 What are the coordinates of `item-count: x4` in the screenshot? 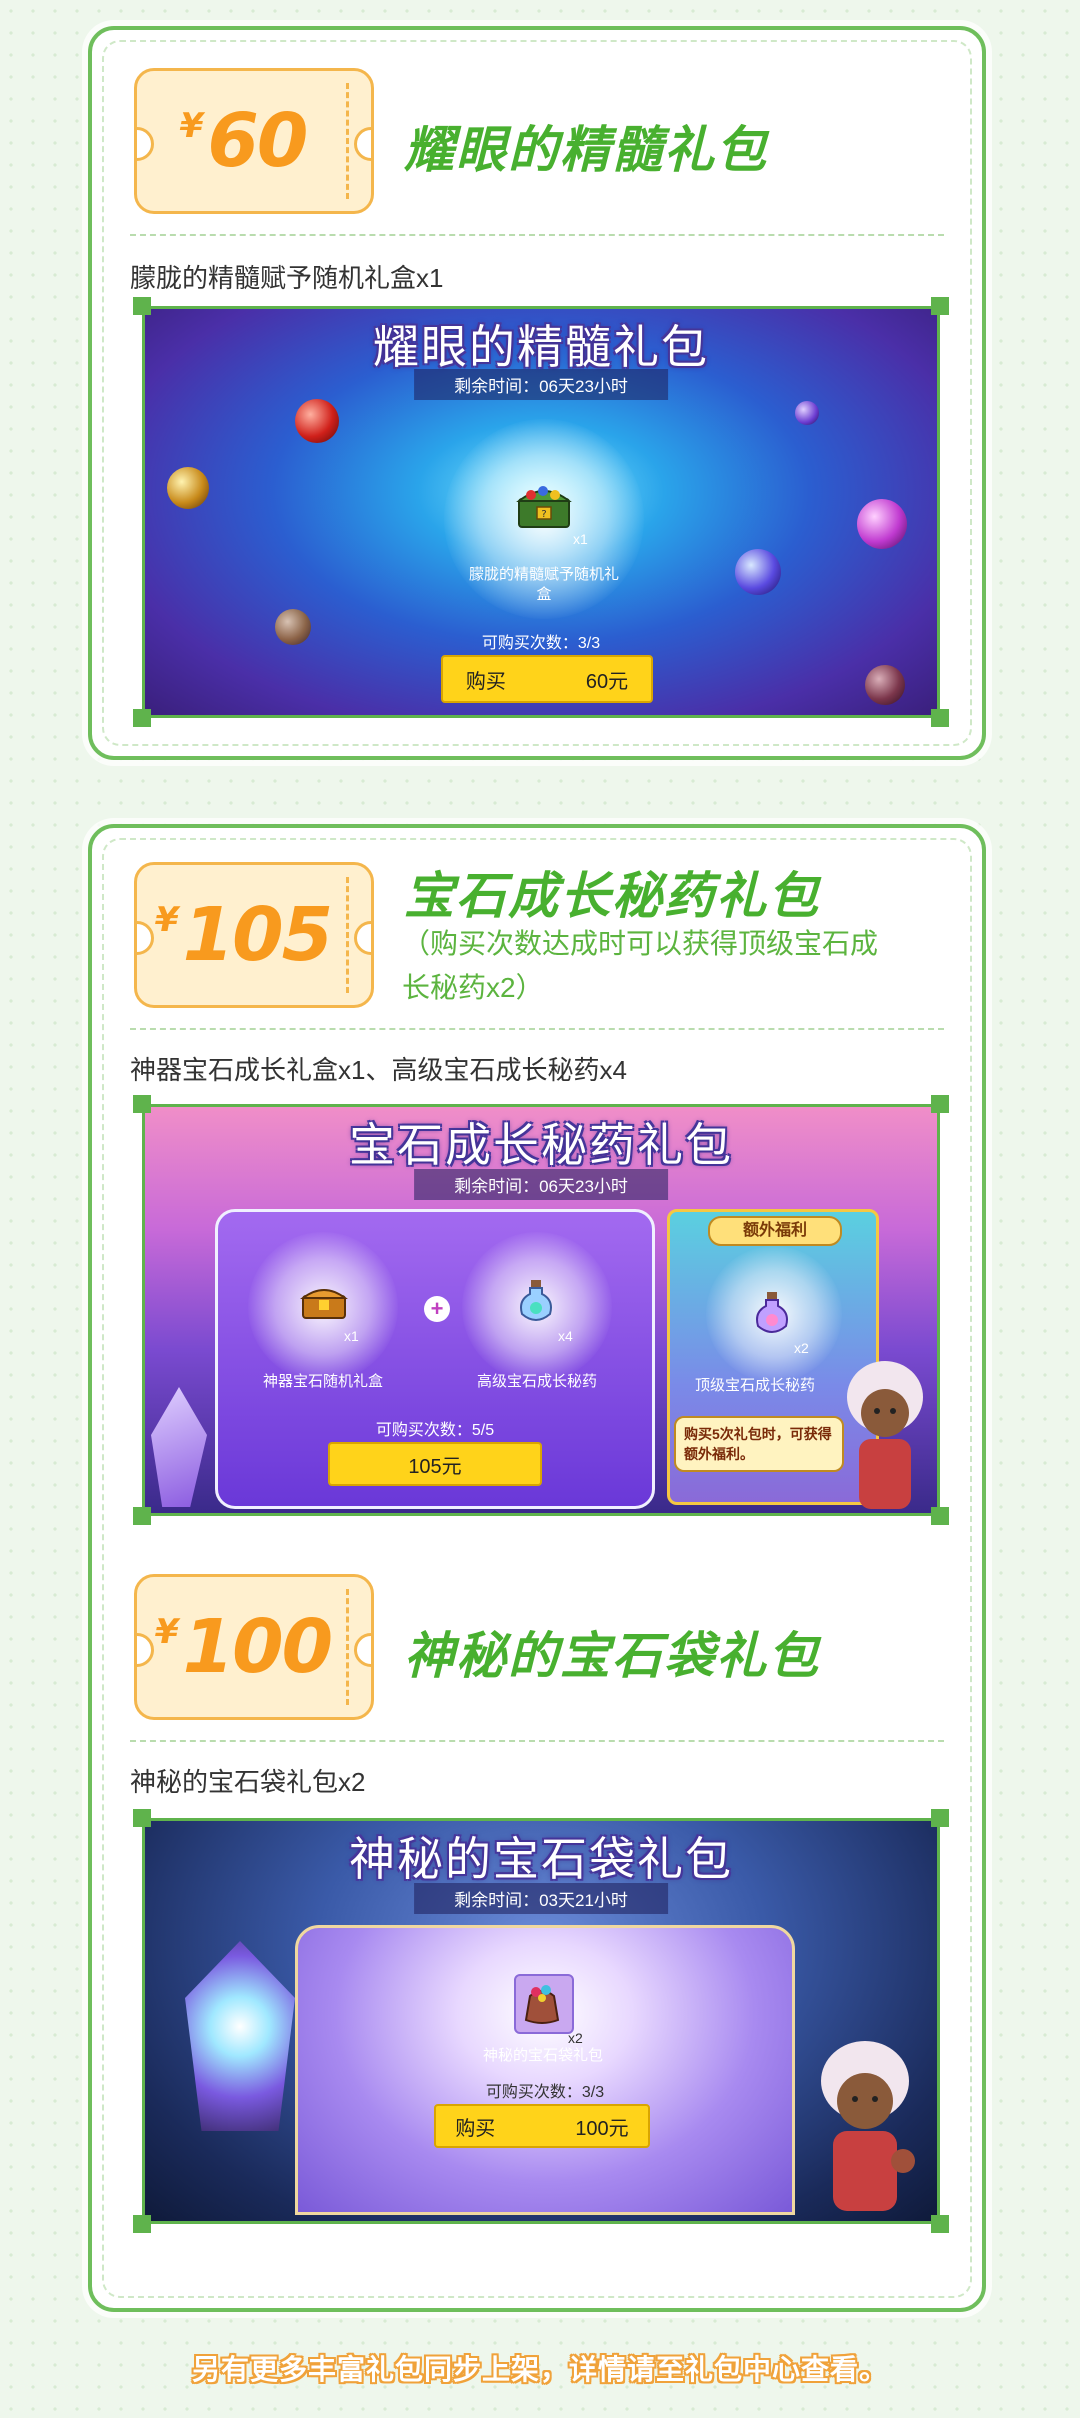 It's located at (565, 1336).